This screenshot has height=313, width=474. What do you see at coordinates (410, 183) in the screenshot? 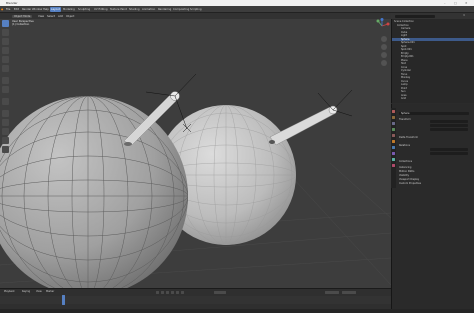
I see `properties-section-header: Custom Properties` at bounding box center [410, 183].